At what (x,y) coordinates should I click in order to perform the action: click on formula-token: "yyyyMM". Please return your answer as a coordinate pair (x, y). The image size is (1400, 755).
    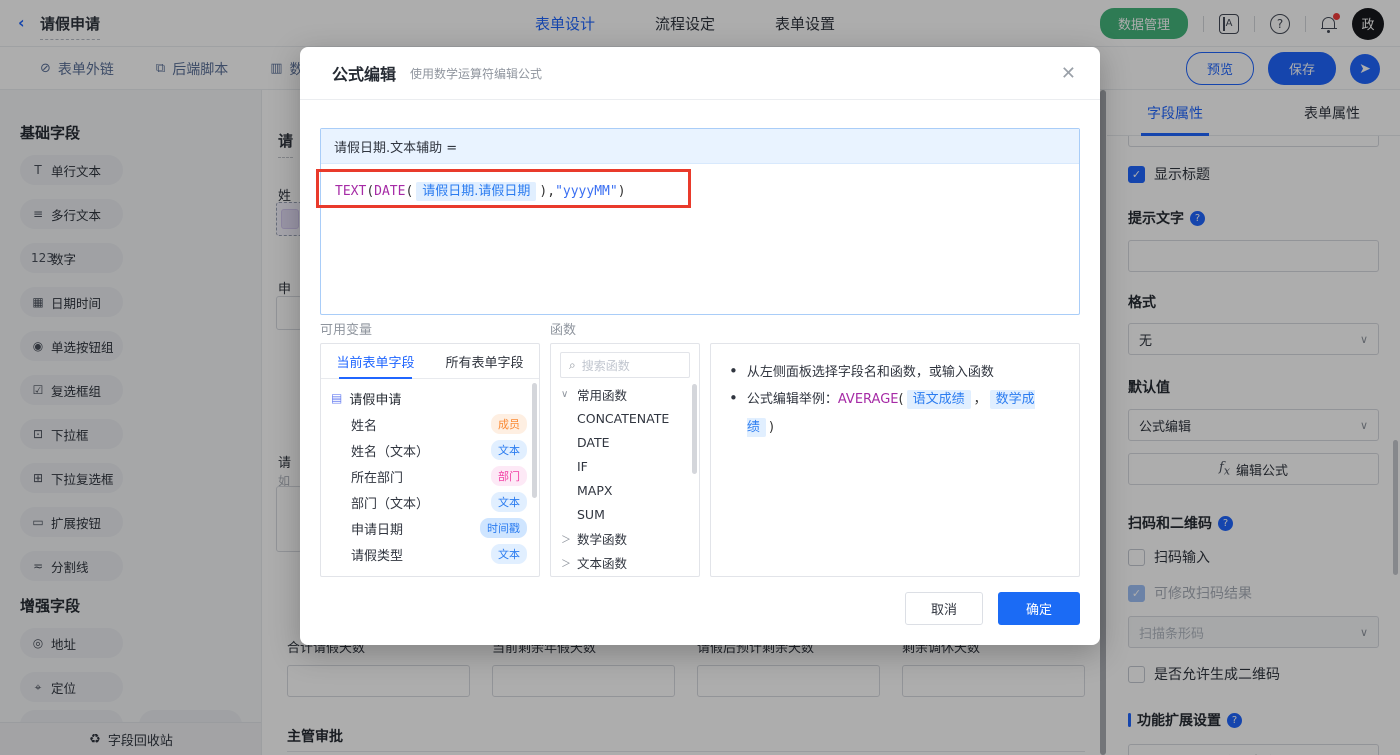
    Looking at the image, I should click on (586, 191).